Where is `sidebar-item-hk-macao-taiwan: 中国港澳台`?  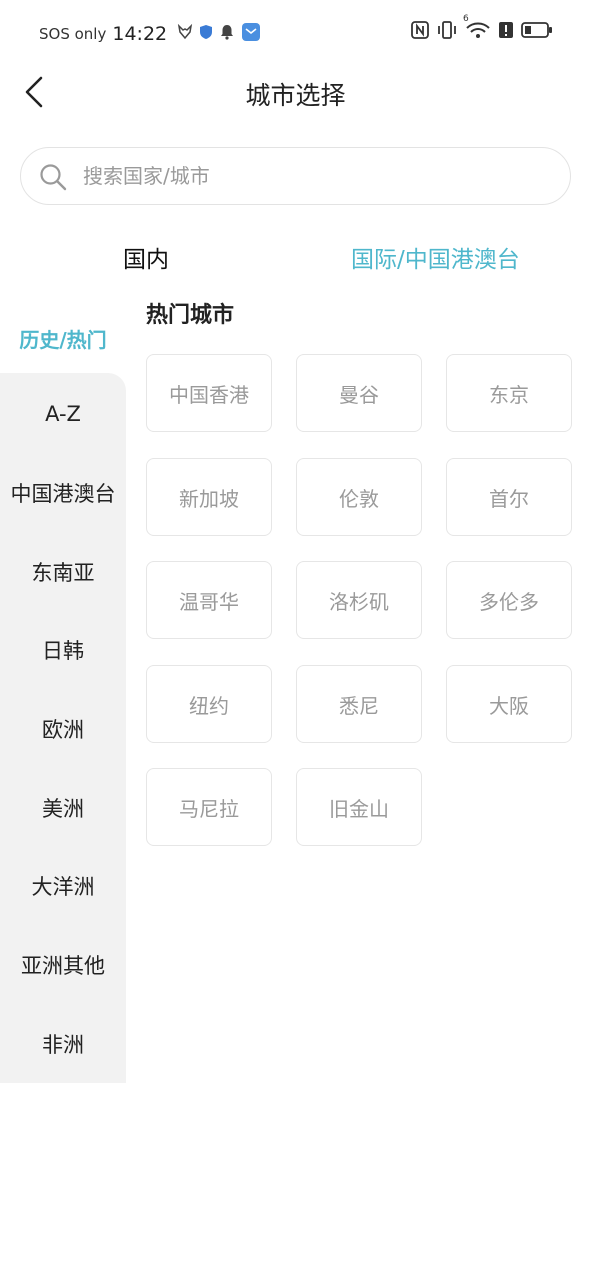
sidebar-item-hk-macao-taiwan: 中国港澳台 is located at coordinates (63, 493).